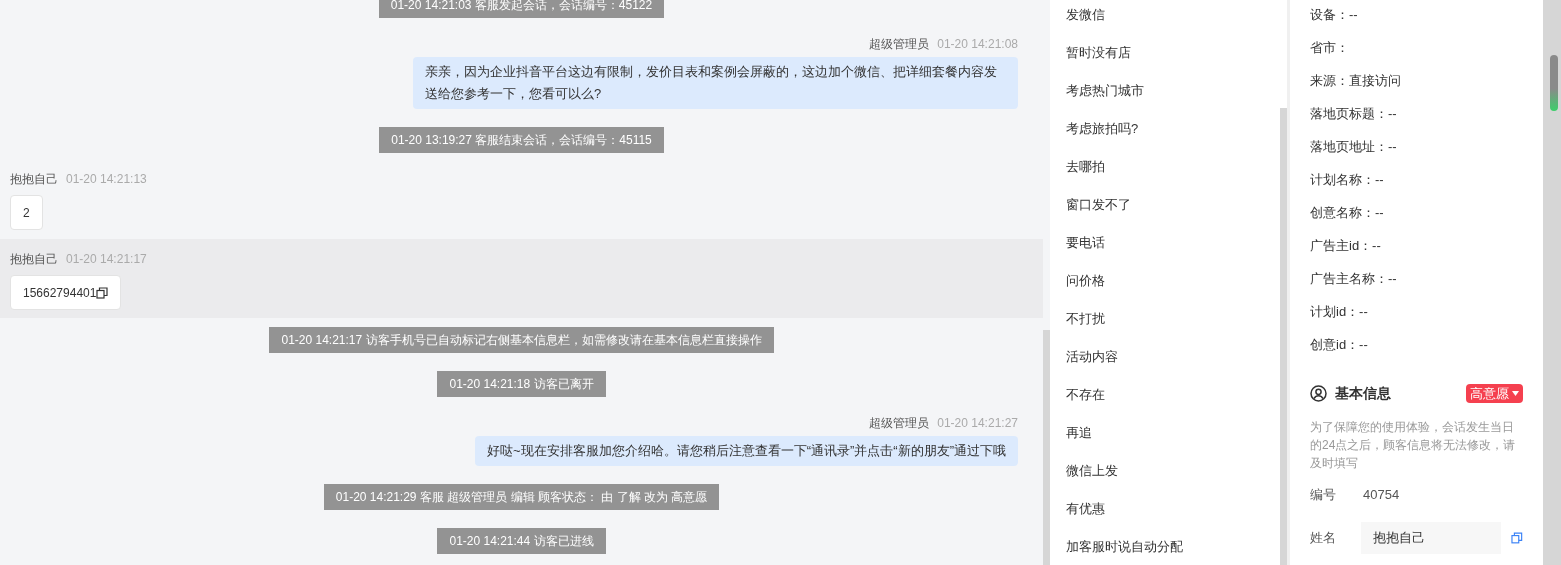  I want to click on field-label: 编号, so click(1323, 495).